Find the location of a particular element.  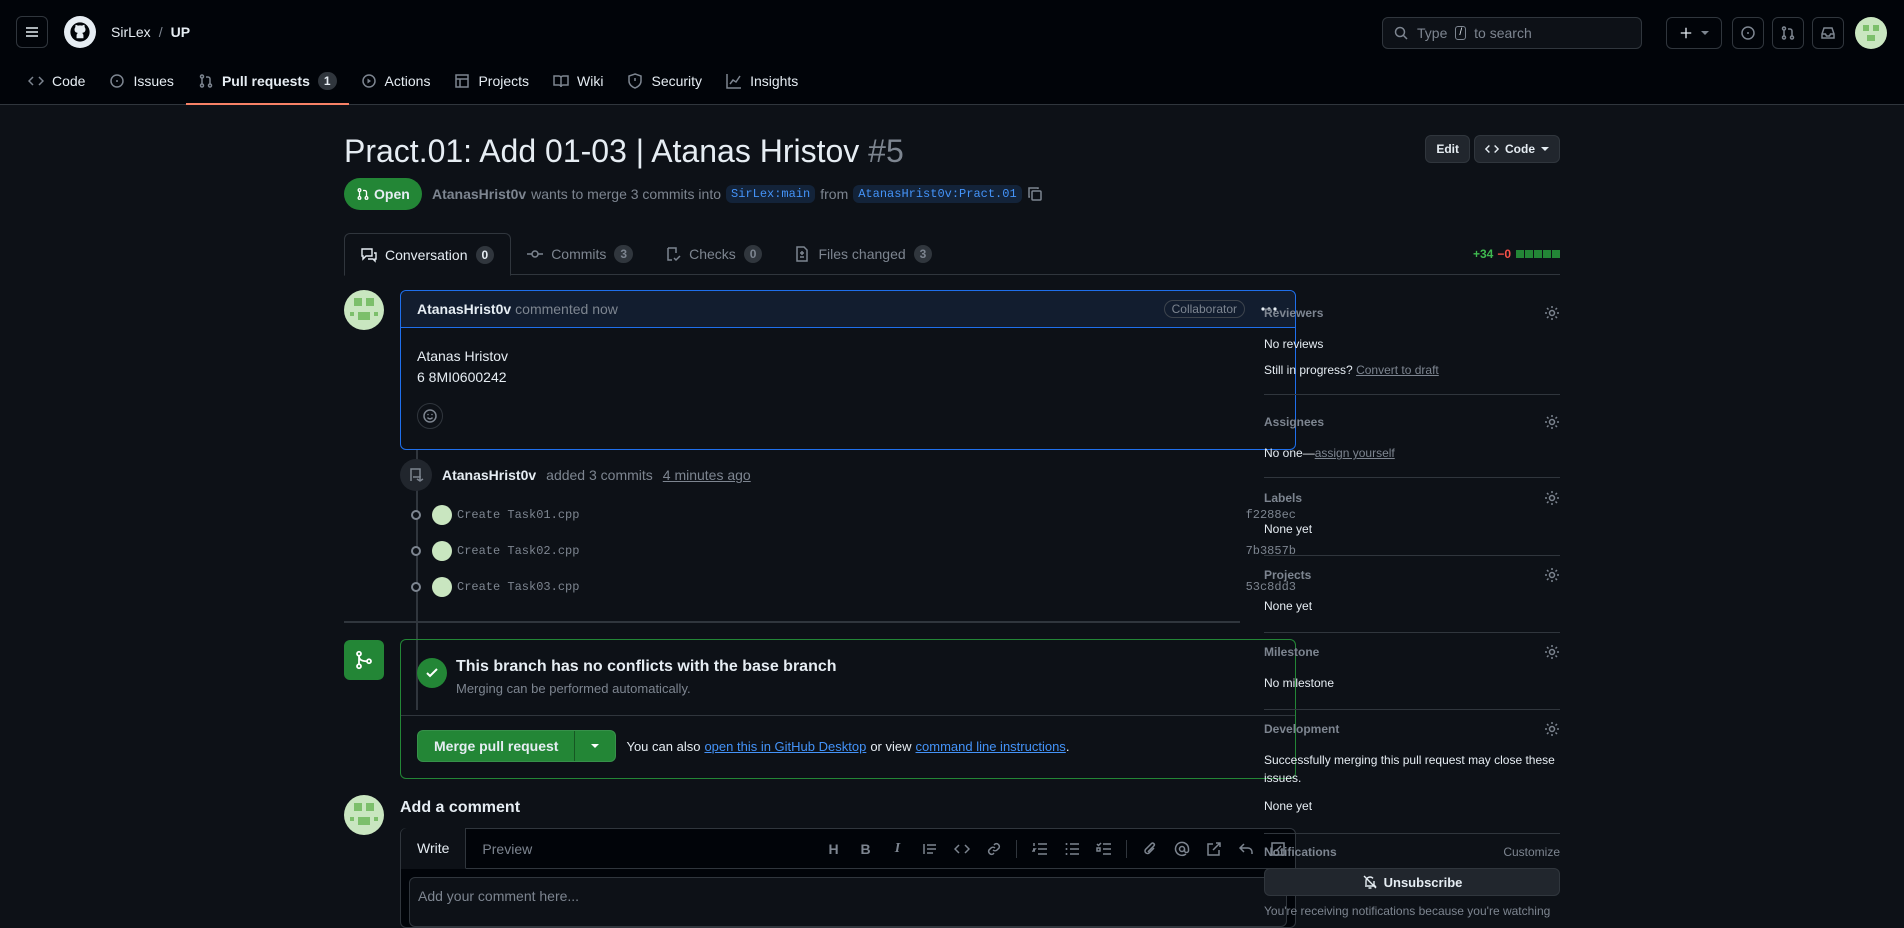

tab-issues-label: Issues is located at coordinates (153, 80).